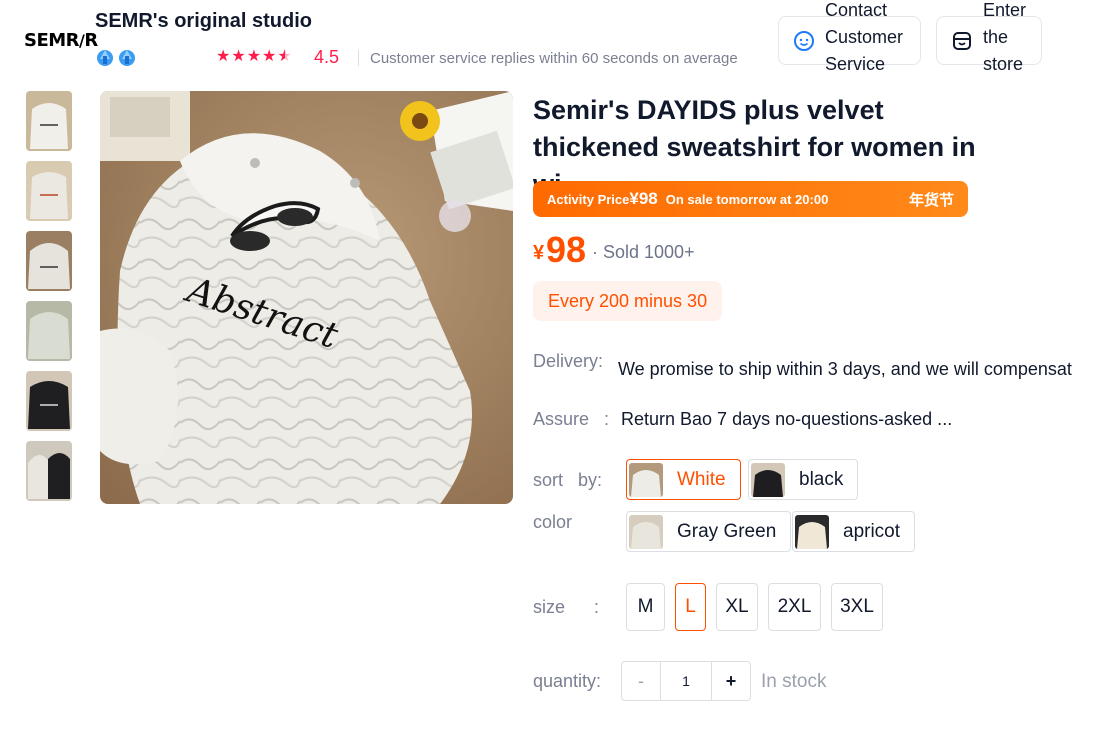  What do you see at coordinates (857, 607) in the screenshot?
I see `size-option-3xl: 3XL` at bounding box center [857, 607].